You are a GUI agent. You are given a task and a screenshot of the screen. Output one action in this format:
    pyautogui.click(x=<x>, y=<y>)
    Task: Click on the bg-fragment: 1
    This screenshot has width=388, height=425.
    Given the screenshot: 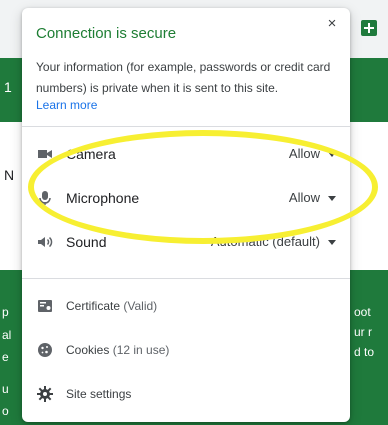 What is the action you would take?
    pyautogui.click(x=8, y=87)
    